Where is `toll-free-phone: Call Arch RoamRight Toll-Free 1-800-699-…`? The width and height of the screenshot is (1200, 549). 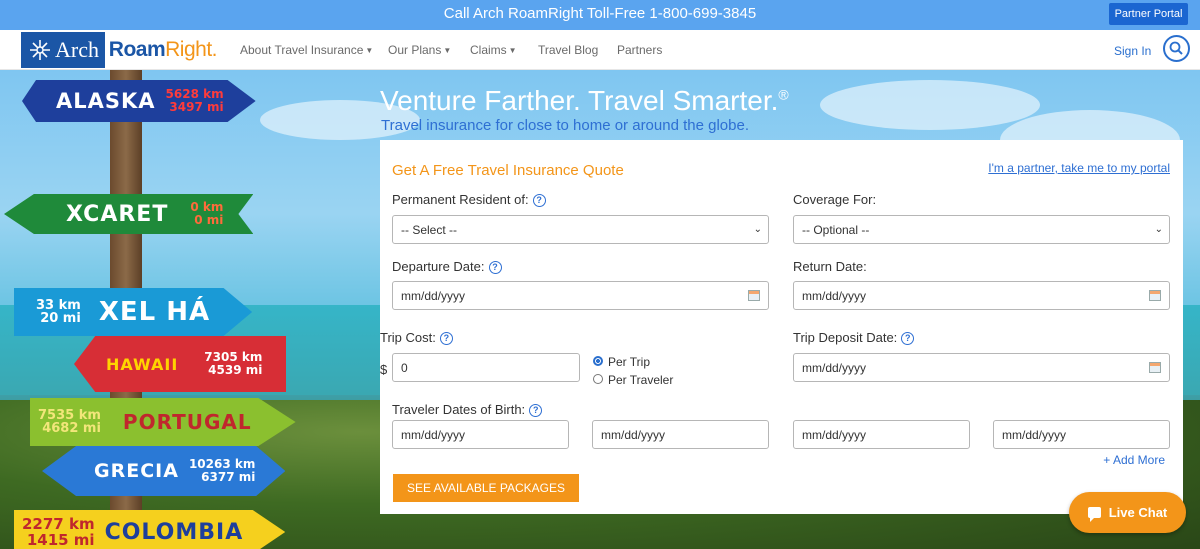 toll-free-phone: Call Arch RoamRight Toll-Free 1-800-699-… is located at coordinates (600, 13).